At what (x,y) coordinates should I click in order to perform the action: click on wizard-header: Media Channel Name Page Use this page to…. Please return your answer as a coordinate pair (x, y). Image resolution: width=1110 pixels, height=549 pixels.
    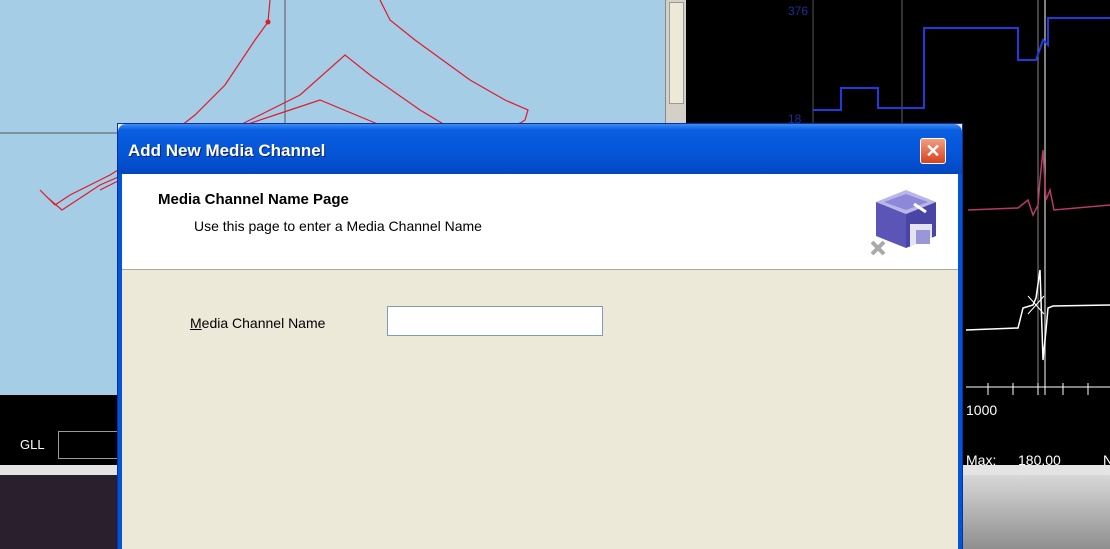
    Looking at the image, I should click on (540, 222).